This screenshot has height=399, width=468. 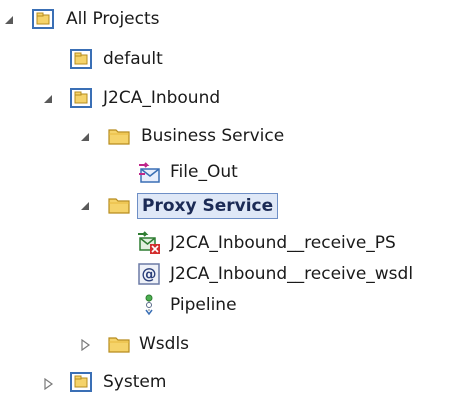 What do you see at coordinates (204, 172) in the screenshot?
I see `tree-item-file-out: File_Out` at bounding box center [204, 172].